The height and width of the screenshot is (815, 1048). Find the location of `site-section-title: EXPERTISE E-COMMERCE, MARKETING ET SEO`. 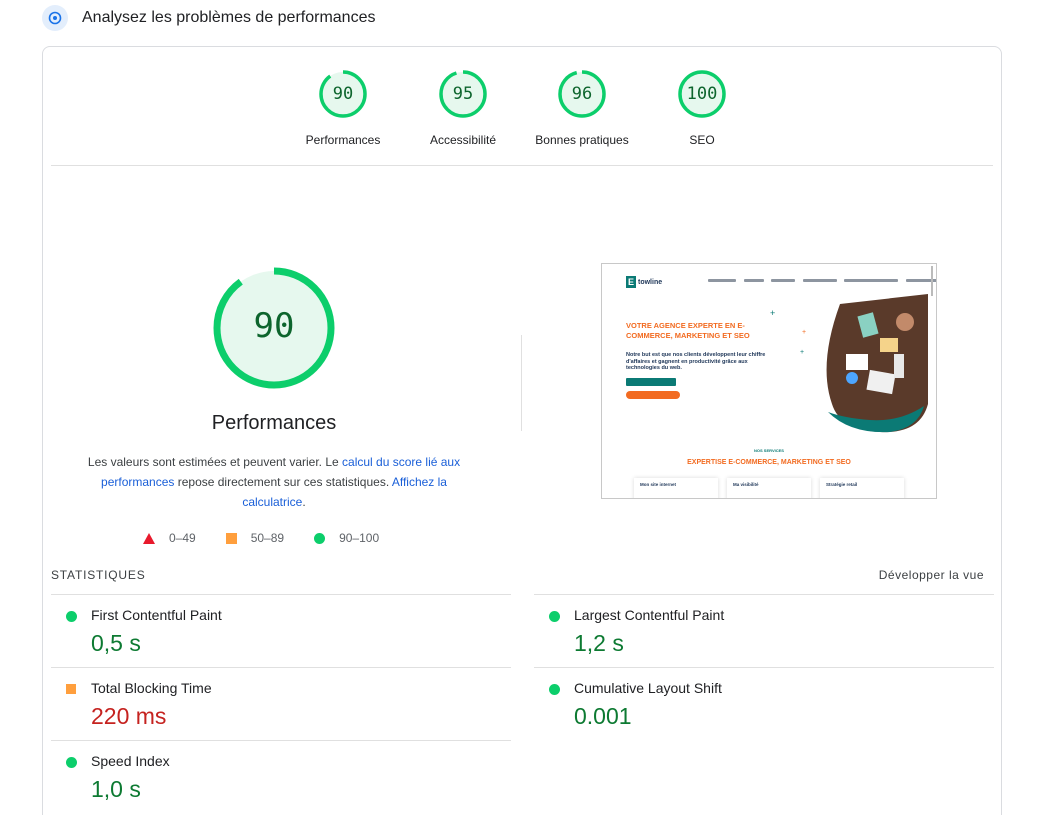

site-section-title: EXPERTISE E-COMMERCE, MARKETING ET SEO is located at coordinates (769, 462).